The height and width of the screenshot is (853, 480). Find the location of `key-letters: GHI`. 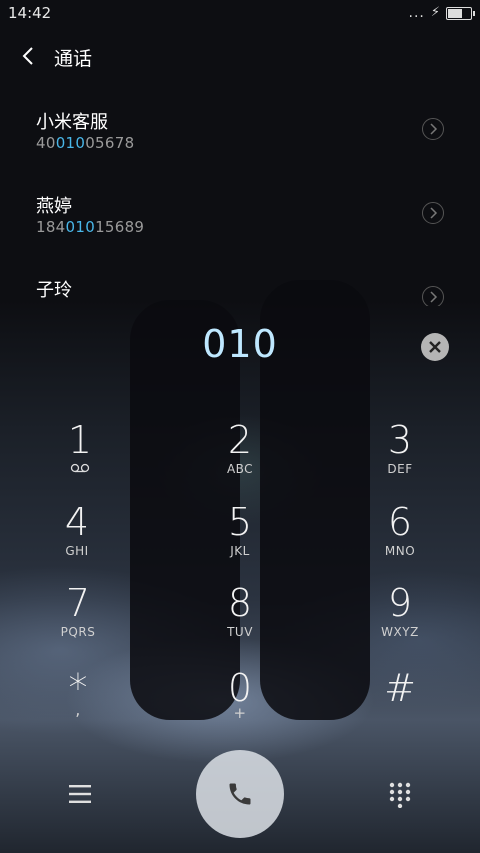

key-letters: GHI is located at coordinates (77, 551).